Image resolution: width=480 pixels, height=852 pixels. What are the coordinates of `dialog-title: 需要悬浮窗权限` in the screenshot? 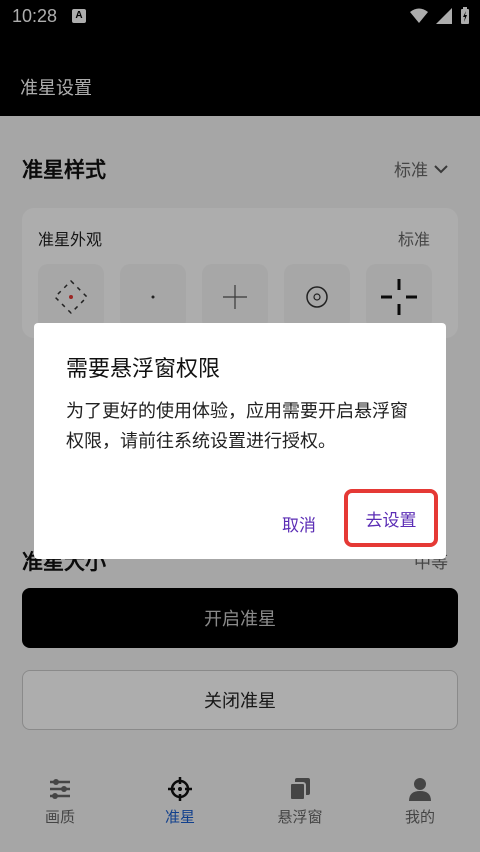 It's located at (143, 369).